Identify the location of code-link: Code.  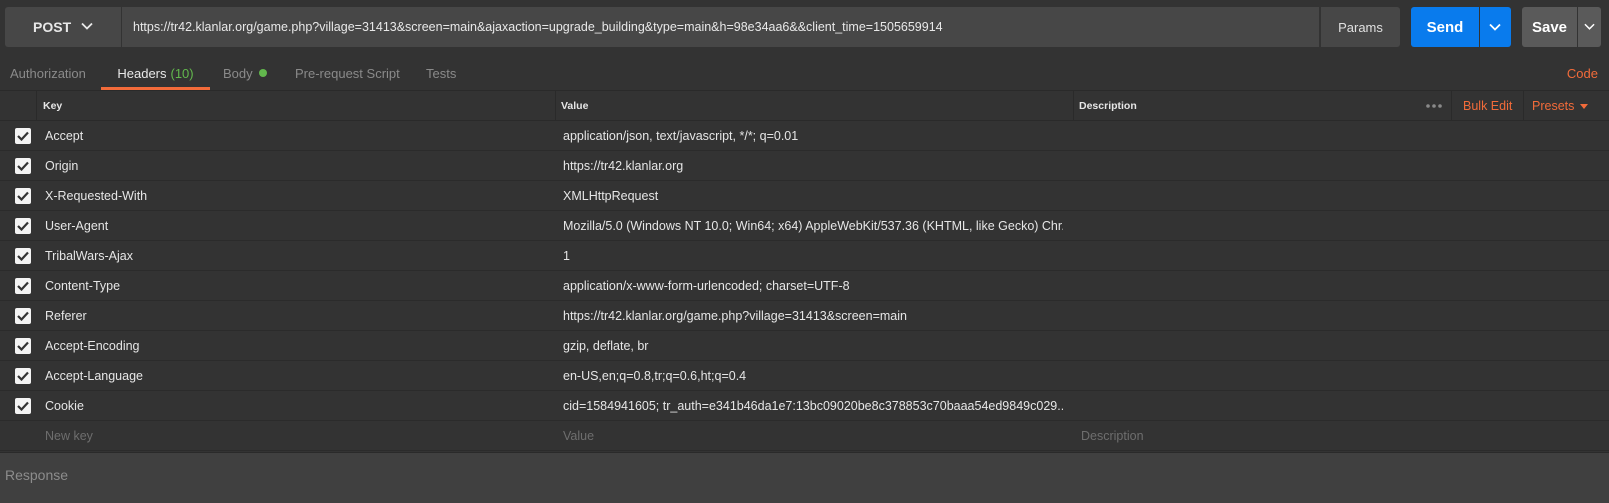
(1582, 73).